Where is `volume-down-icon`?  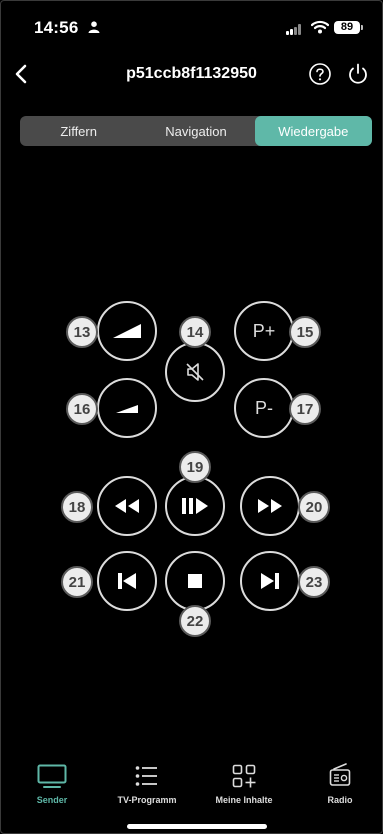
volume-down-icon is located at coordinates (127, 409).